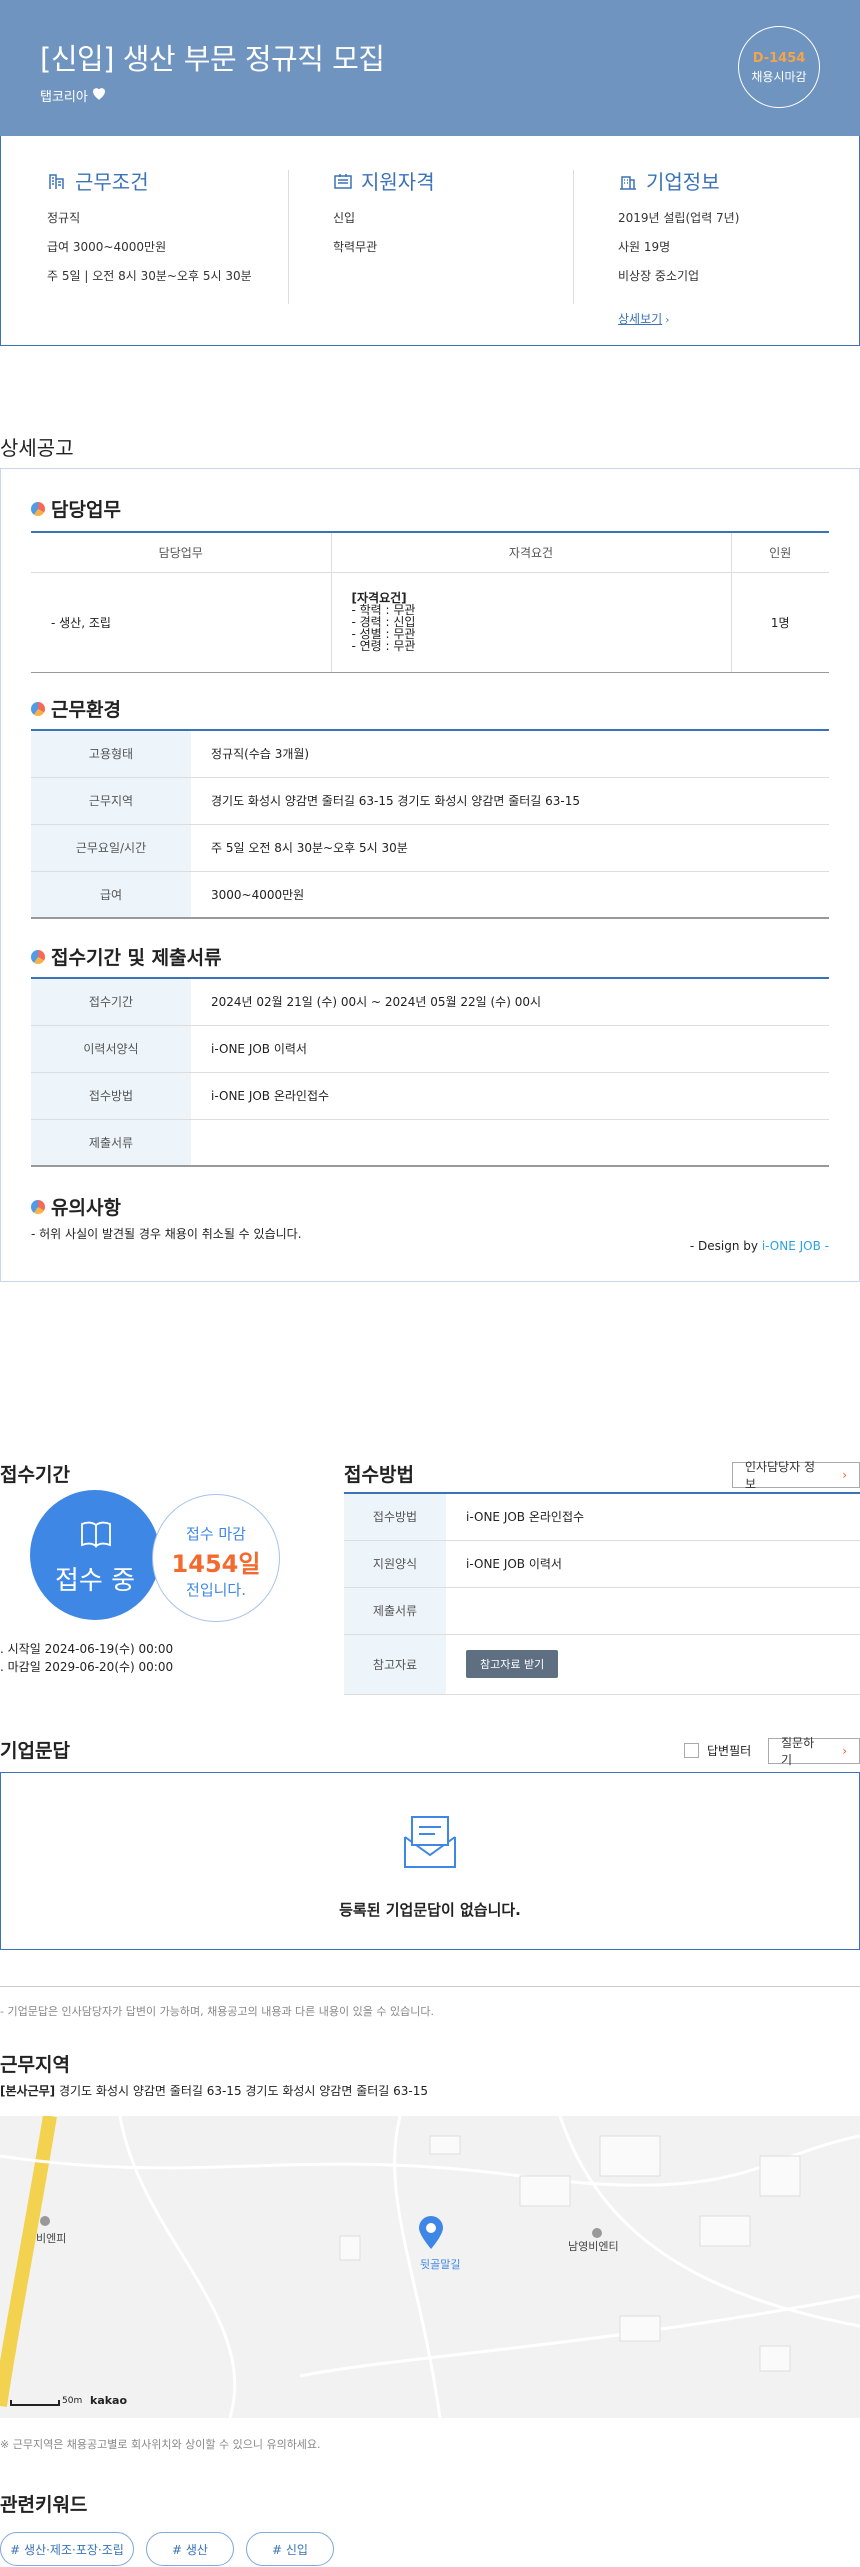  What do you see at coordinates (729, 1751) in the screenshot?
I see `checkbox-label: 답변필터` at bounding box center [729, 1751].